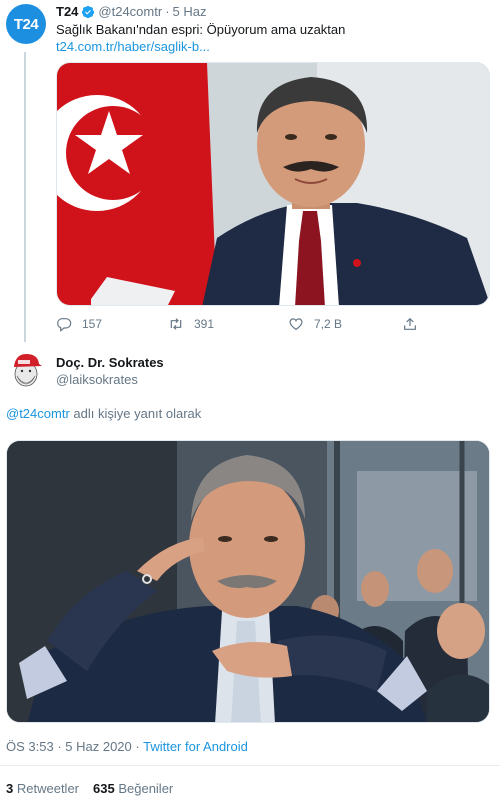 The image size is (500, 801). Describe the element at coordinates (104, 788) in the screenshot. I see `likes-count: 635` at that location.